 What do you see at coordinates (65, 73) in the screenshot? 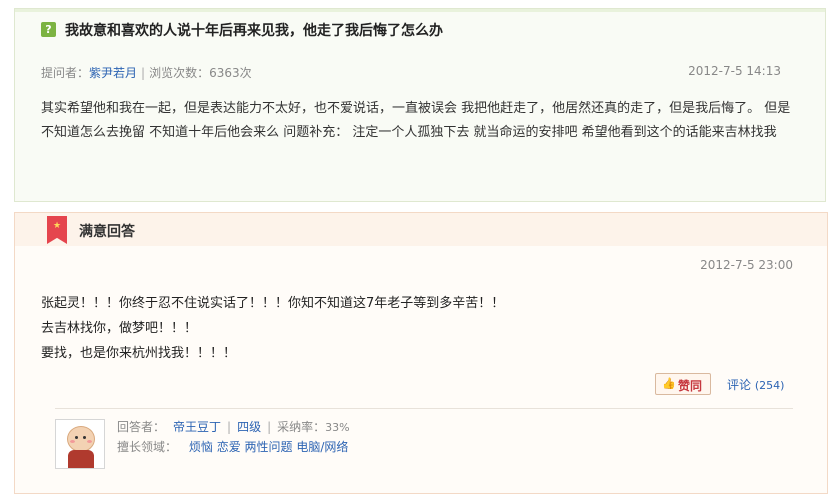
I see `asker-label: 提问者：` at bounding box center [65, 73].